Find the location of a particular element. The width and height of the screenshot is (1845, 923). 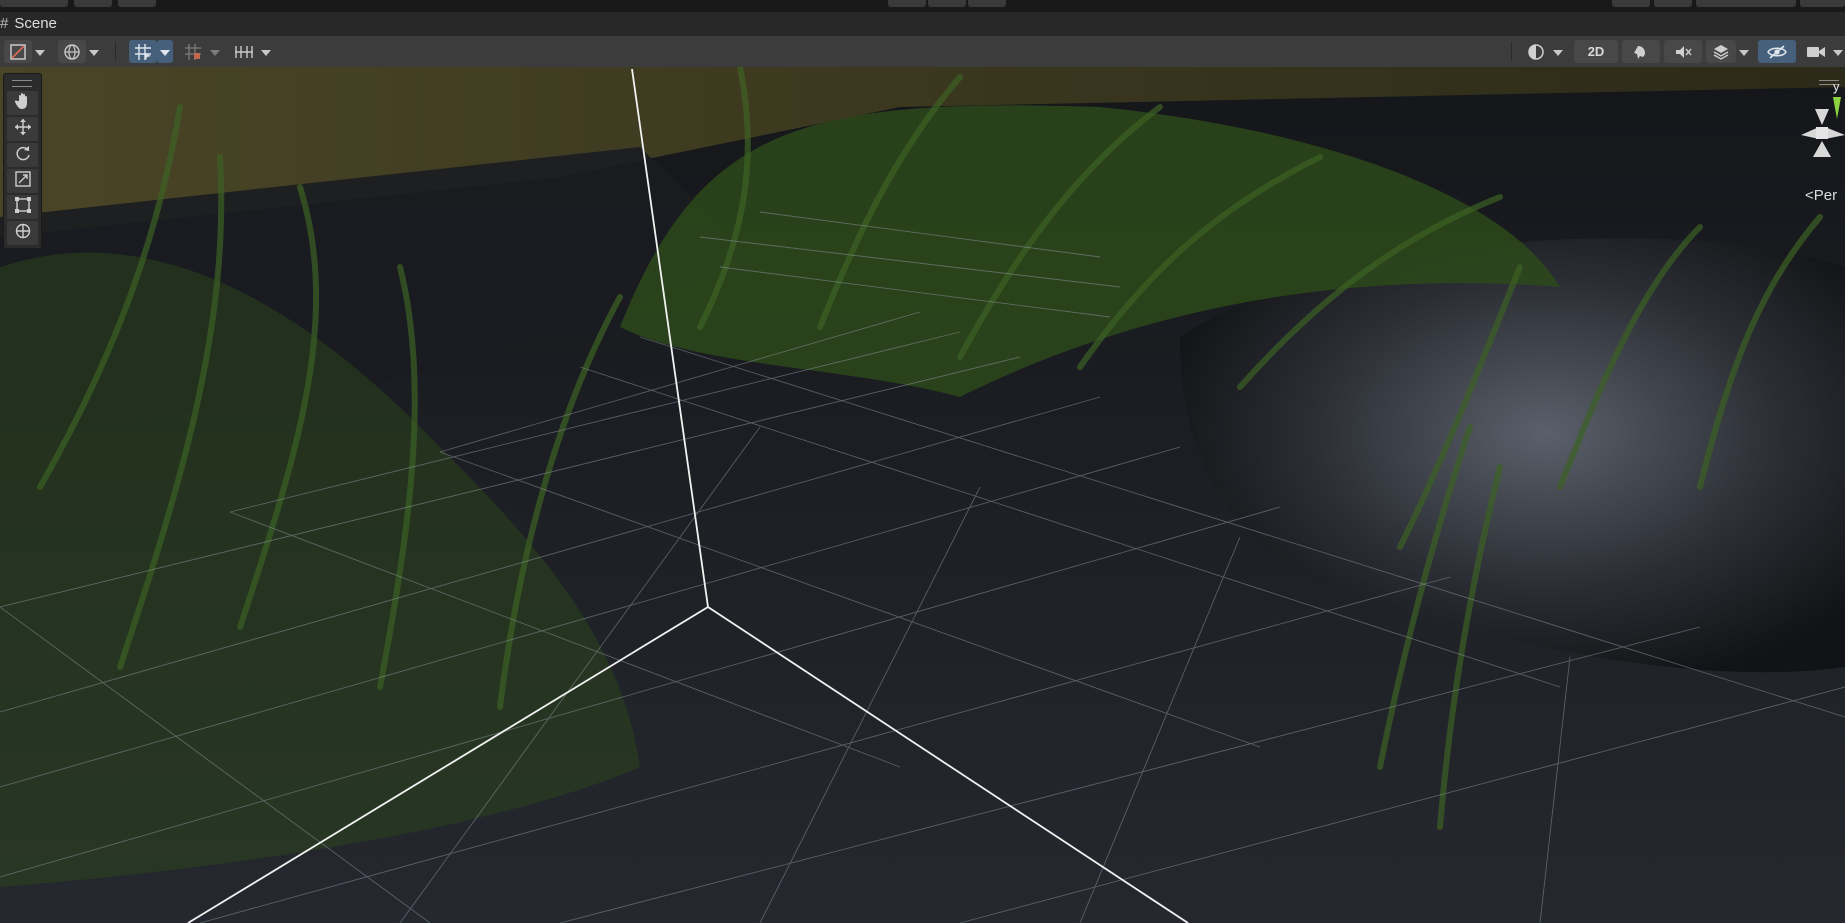

tool-palette is located at coordinates (22, 161).